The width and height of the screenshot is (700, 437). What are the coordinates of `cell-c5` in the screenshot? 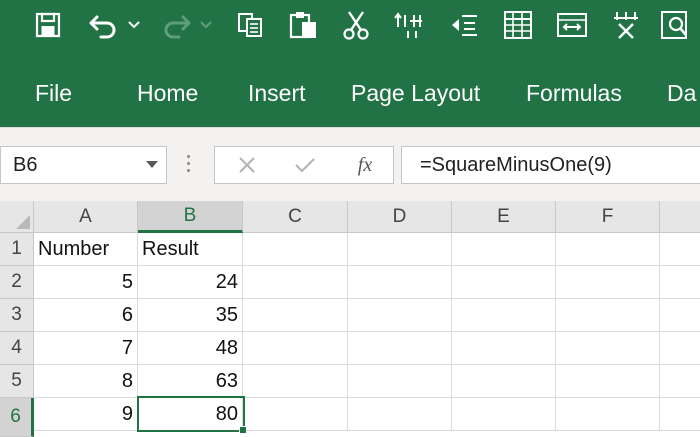 It's located at (295, 381).